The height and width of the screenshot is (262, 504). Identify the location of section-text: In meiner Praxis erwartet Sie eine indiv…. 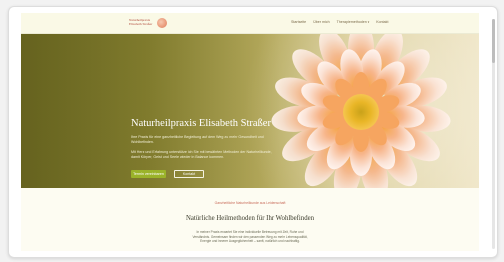
(250, 237).